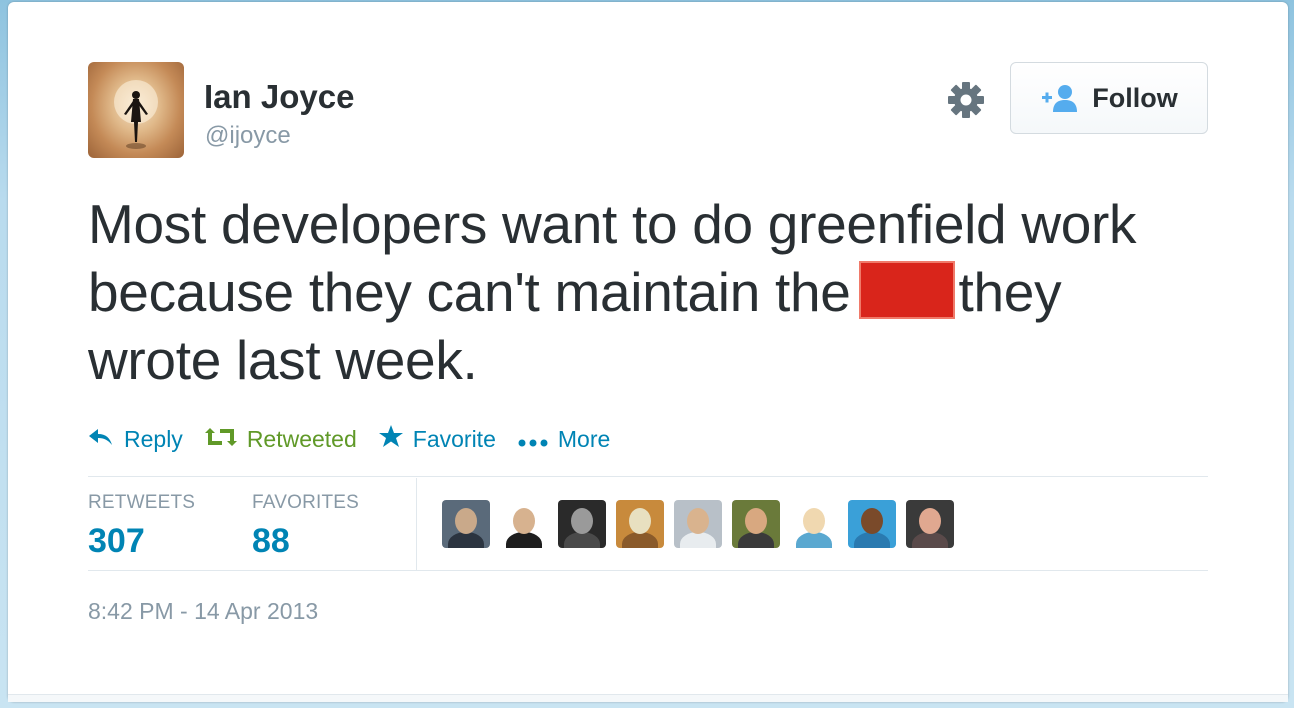  I want to click on more-dots-icon, so click(533, 439).